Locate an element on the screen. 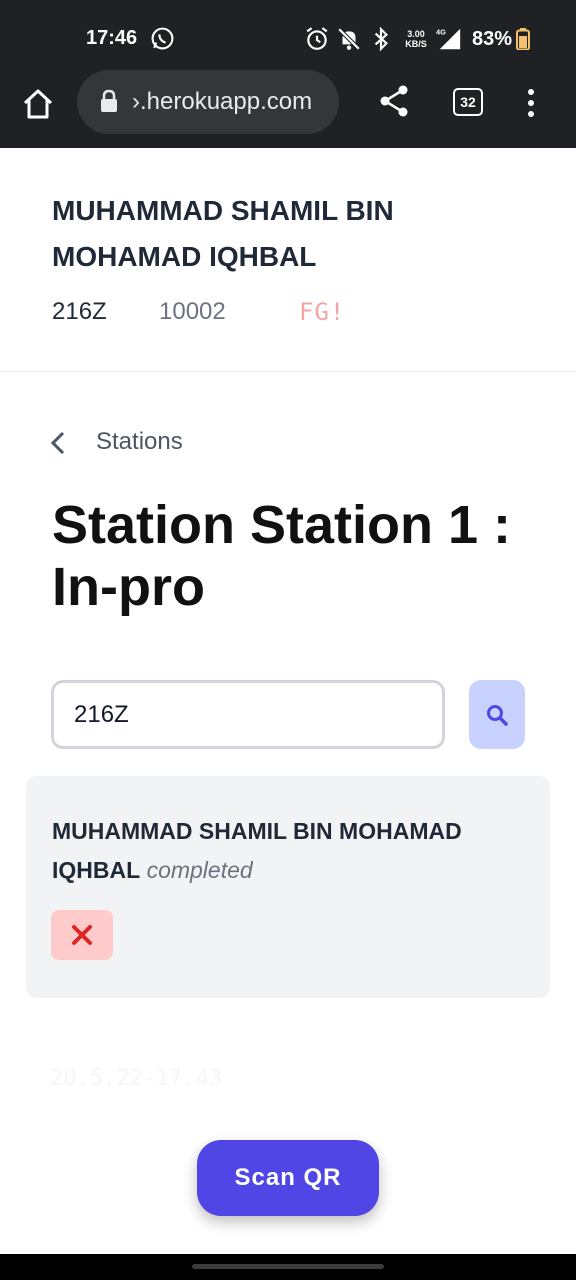 Image resolution: width=576 pixels, height=1280 pixels. home-icon is located at coordinates (38, 104).